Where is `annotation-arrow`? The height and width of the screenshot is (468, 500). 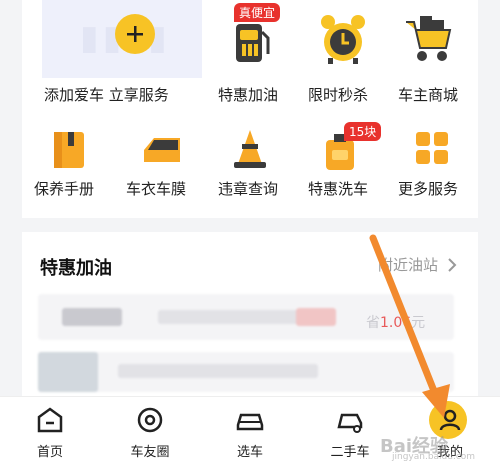
annotation-arrow is located at coordinates (409, 326).